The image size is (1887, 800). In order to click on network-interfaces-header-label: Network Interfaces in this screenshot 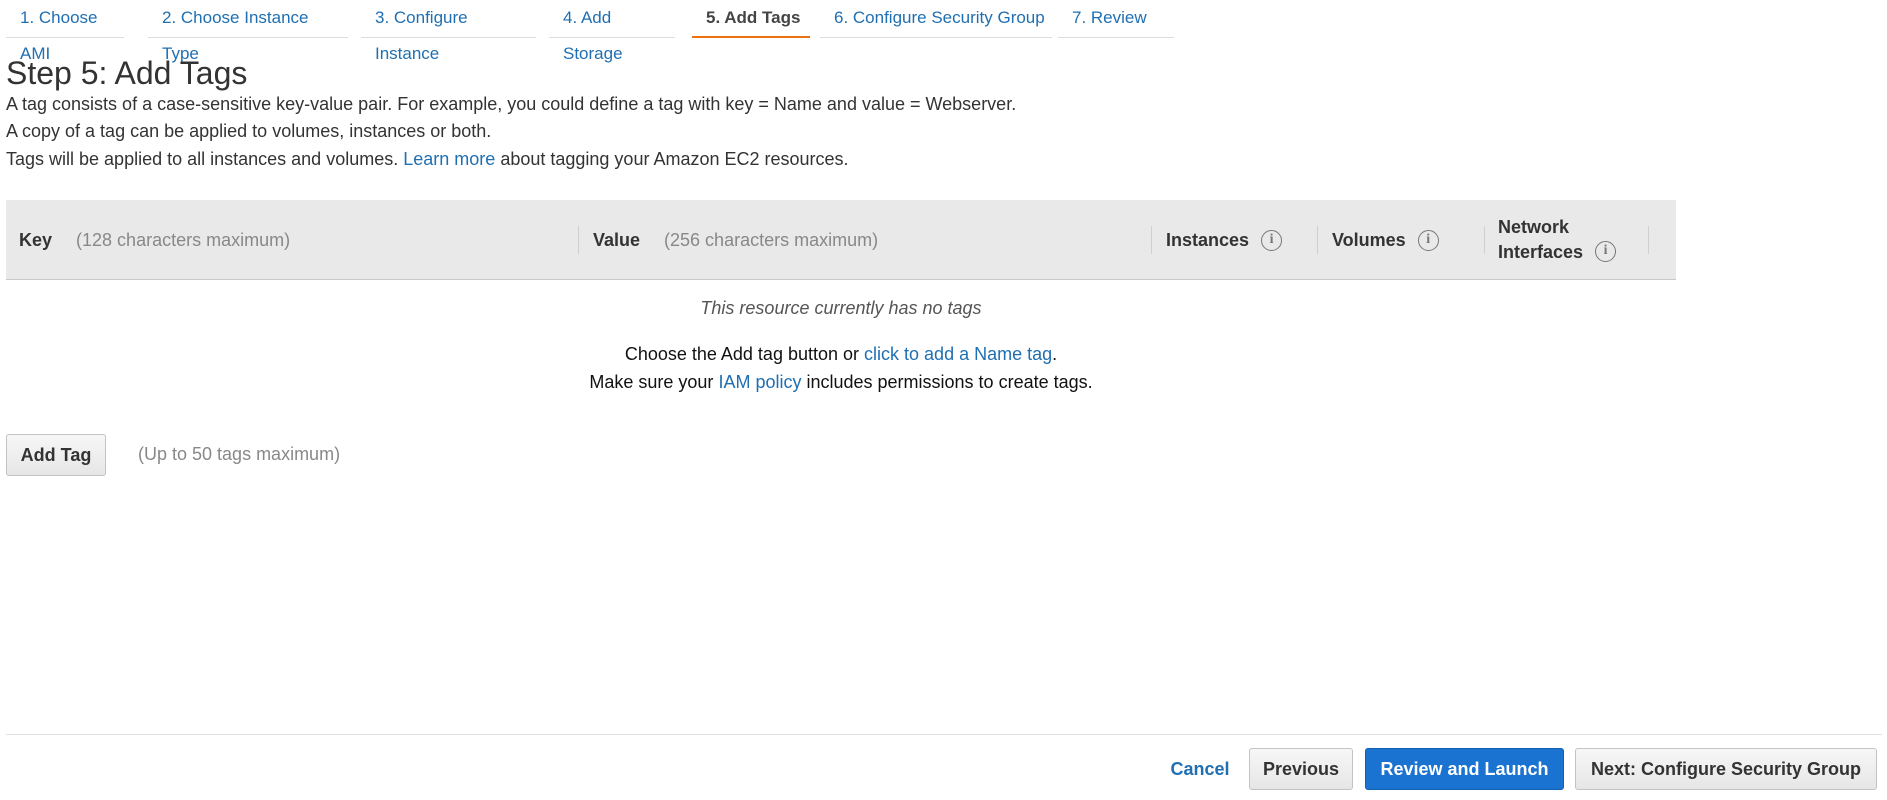, I will do `click(1540, 240)`.